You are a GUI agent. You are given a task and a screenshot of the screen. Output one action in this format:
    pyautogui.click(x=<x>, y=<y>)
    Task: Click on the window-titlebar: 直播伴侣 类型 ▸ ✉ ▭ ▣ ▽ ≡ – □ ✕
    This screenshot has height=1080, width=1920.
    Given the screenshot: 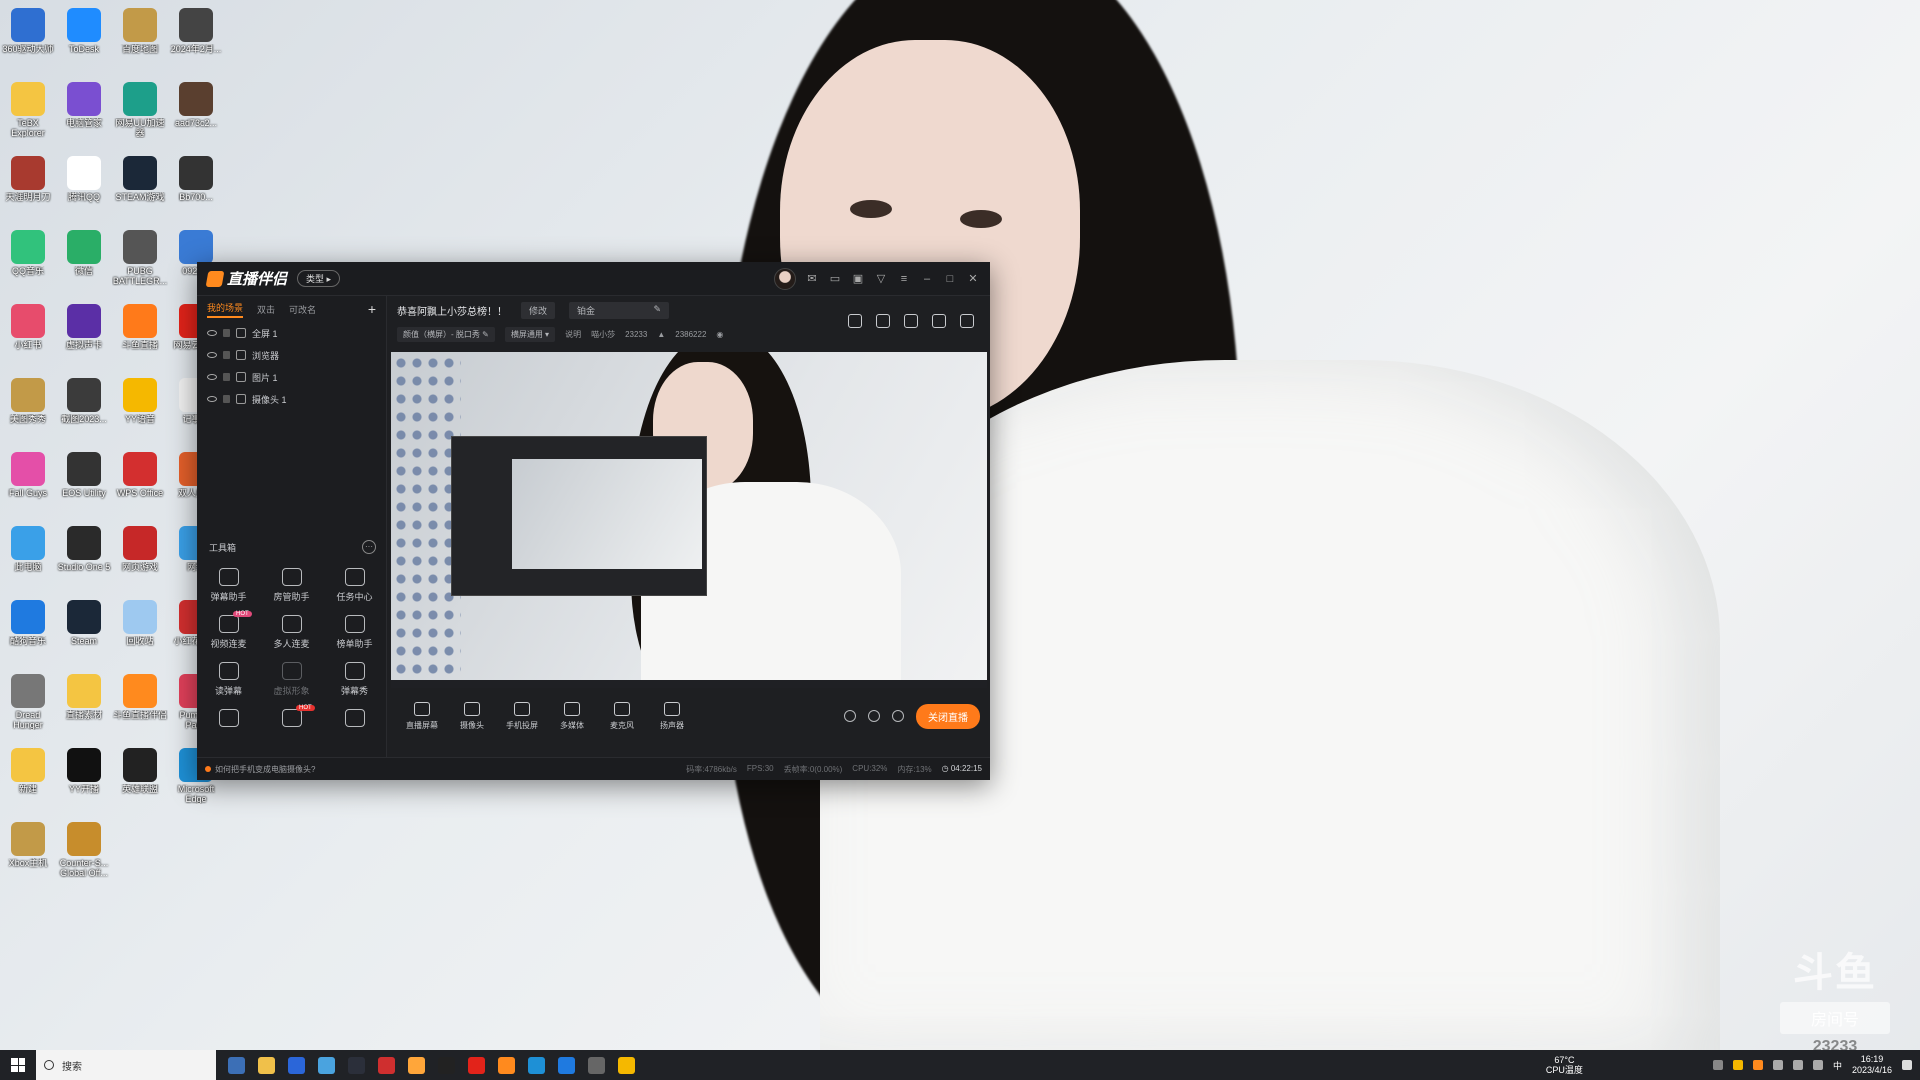 What is the action you would take?
    pyautogui.click(x=593, y=279)
    